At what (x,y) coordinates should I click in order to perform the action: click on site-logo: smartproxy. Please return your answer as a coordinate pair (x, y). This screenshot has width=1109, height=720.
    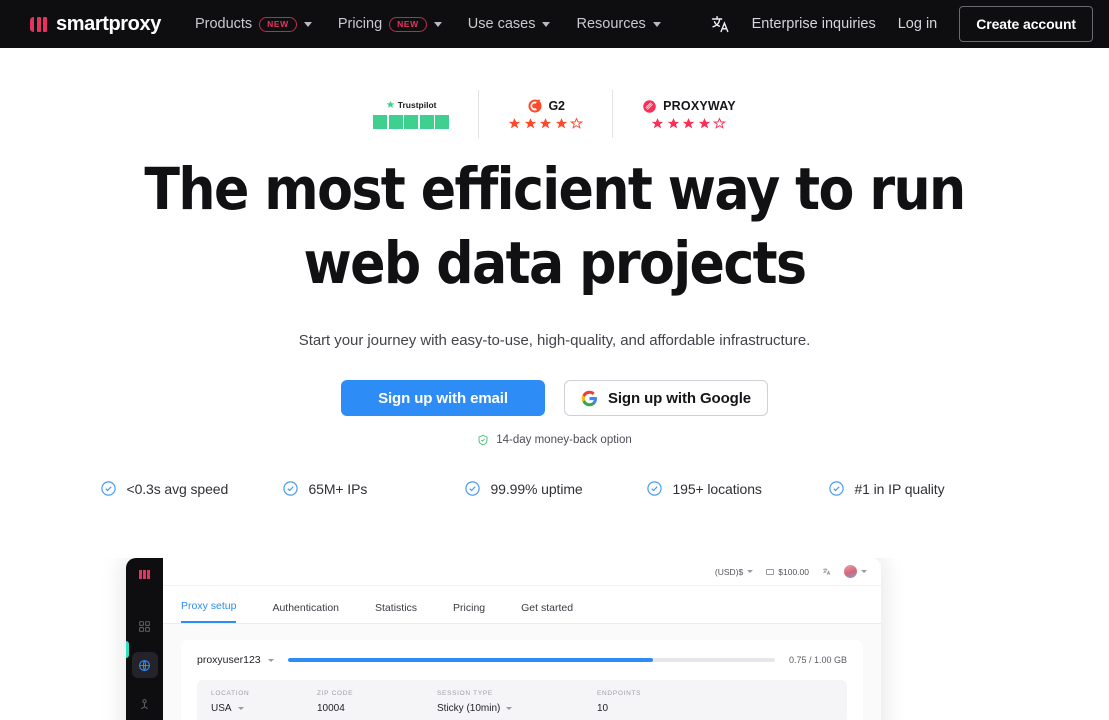
    Looking at the image, I should click on (95, 24).